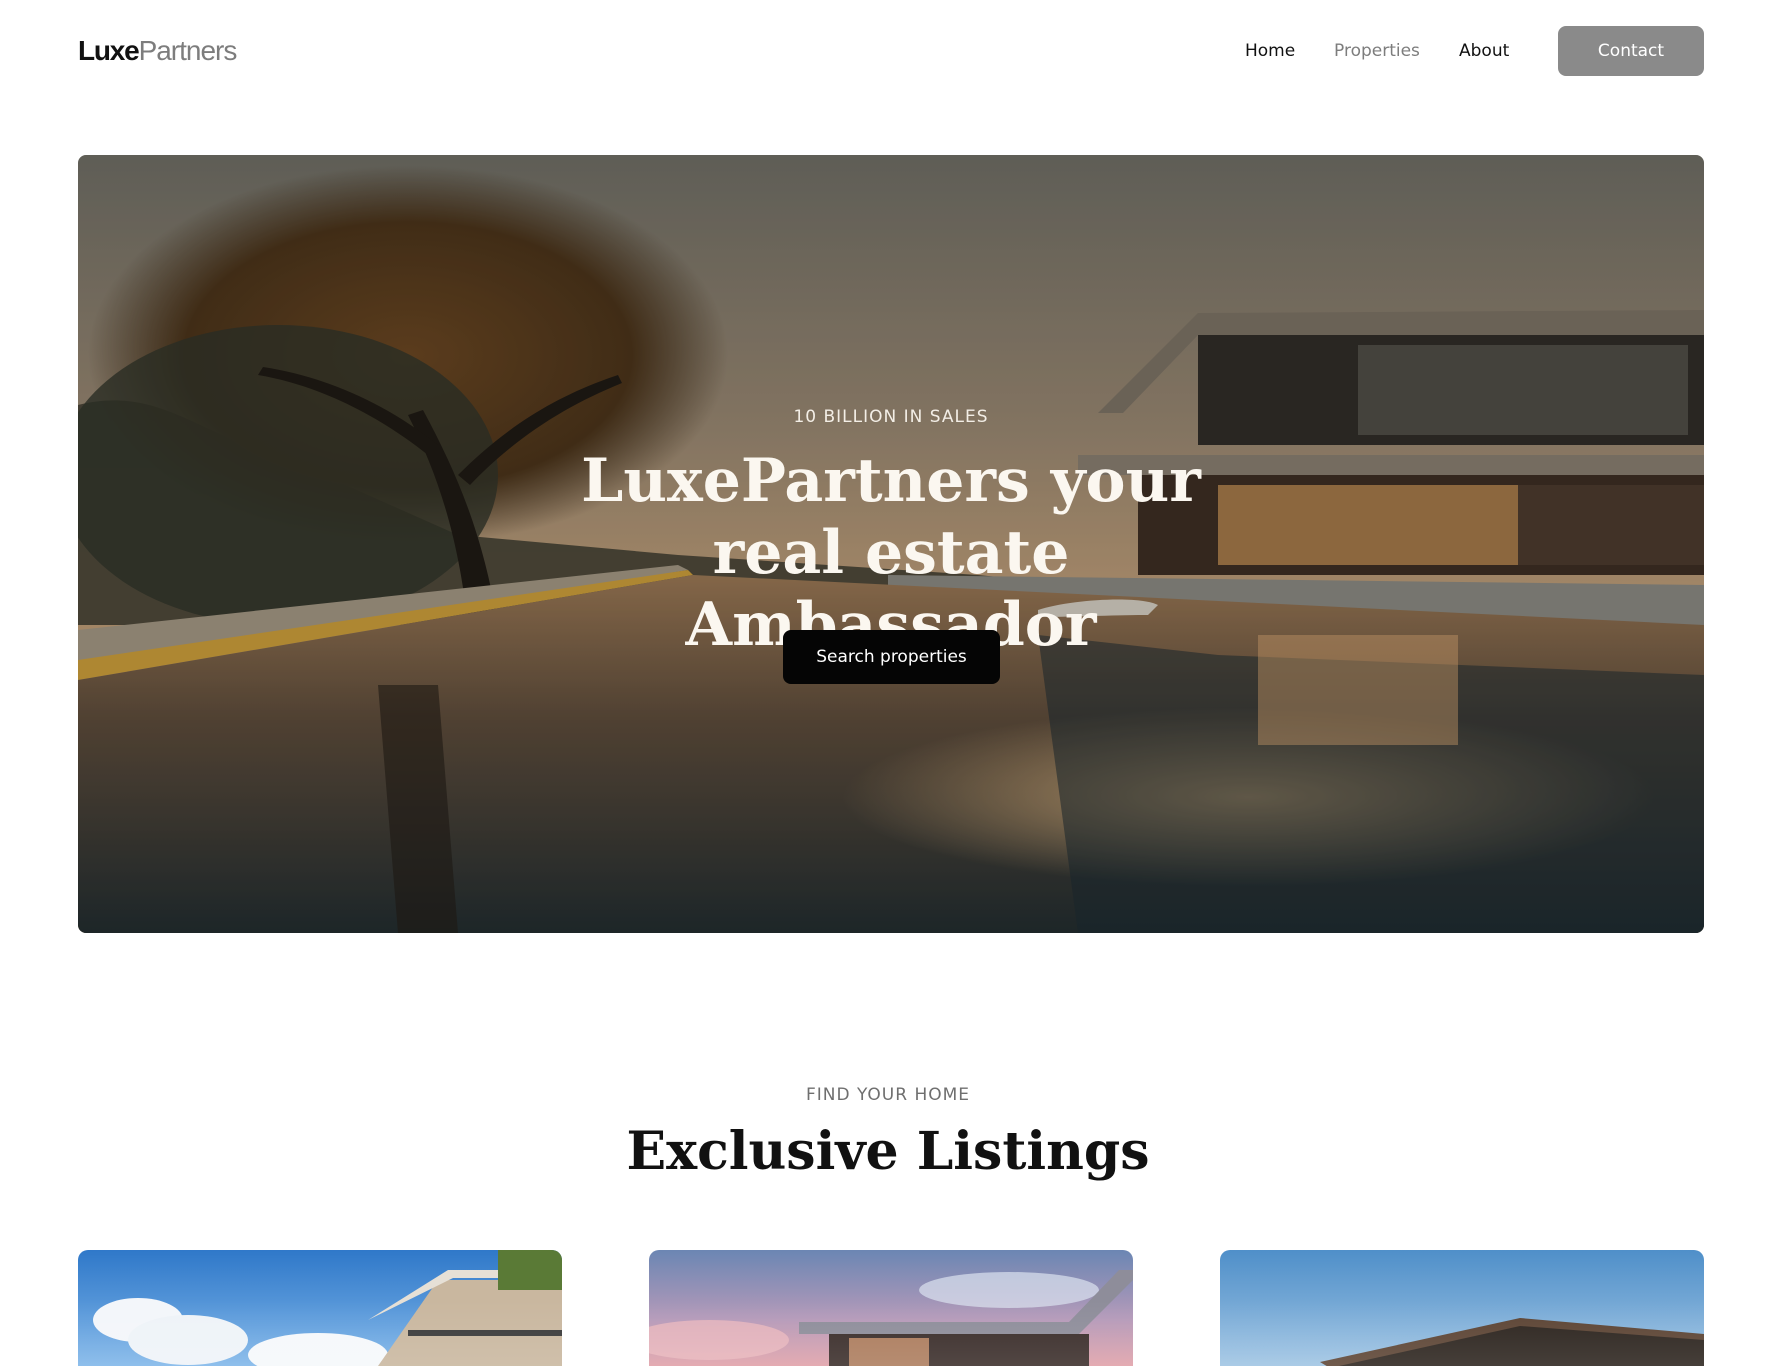 This screenshot has width=1776, height=1366. What do you see at coordinates (109, 50) in the screenshot?
I see `logo-text-luxe: Luxe` at bounding box center [109, 50].